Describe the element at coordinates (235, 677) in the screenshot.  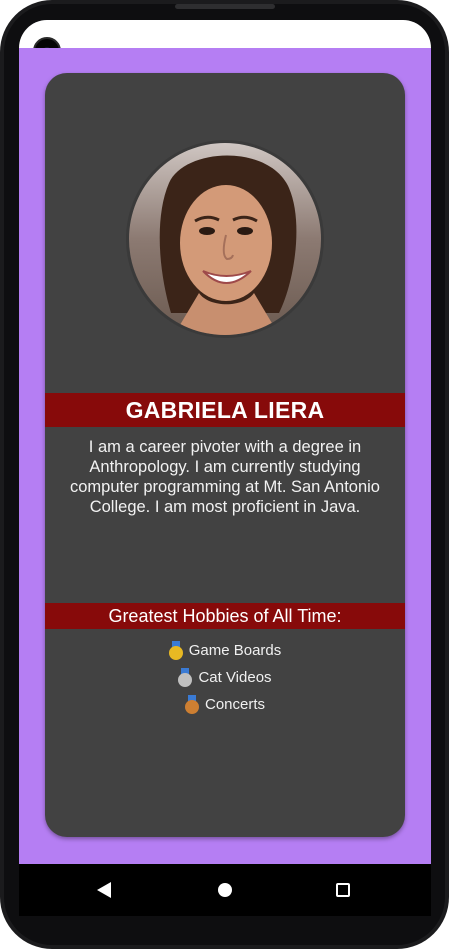
I see `hobby-label: Cat Videos` at that location.